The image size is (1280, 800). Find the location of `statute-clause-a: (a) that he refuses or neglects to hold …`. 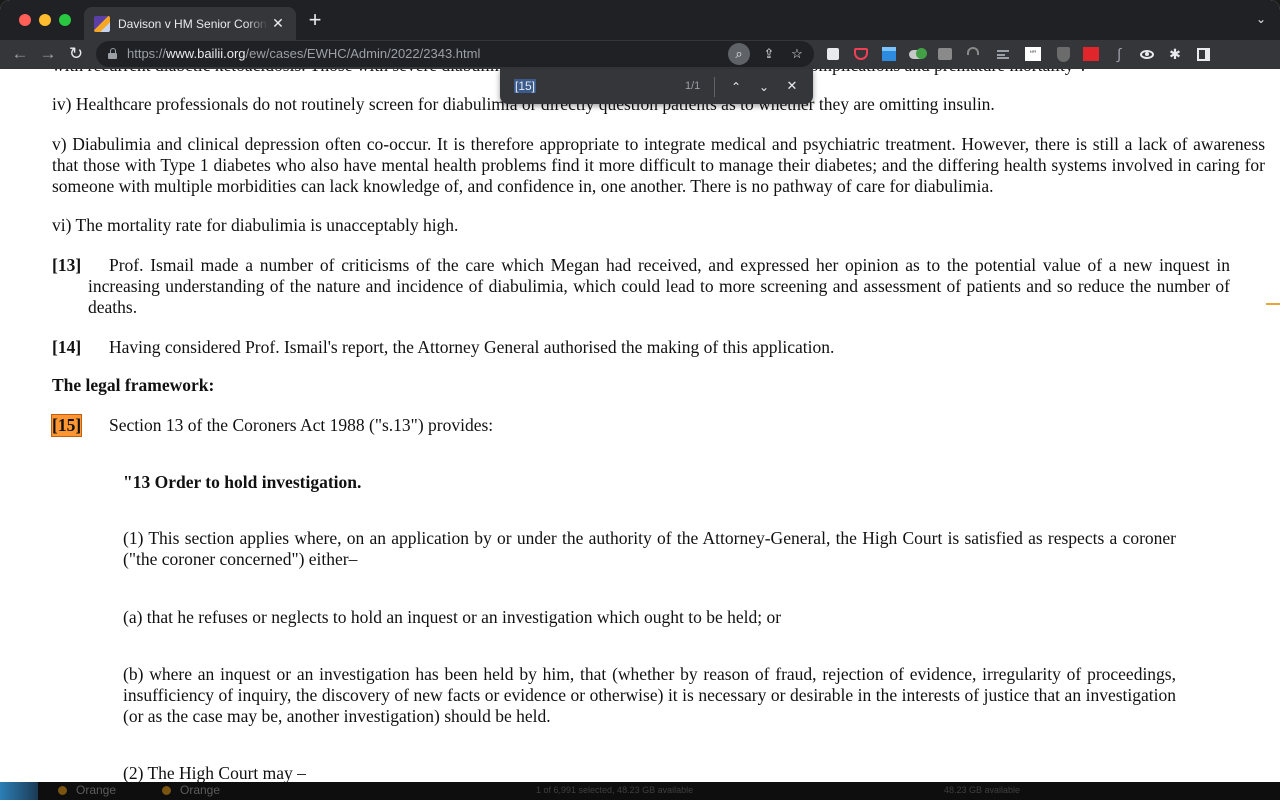

statute-clause-a: (a) that he refuses or neglects to hold … is located at coordinates (452, 617).